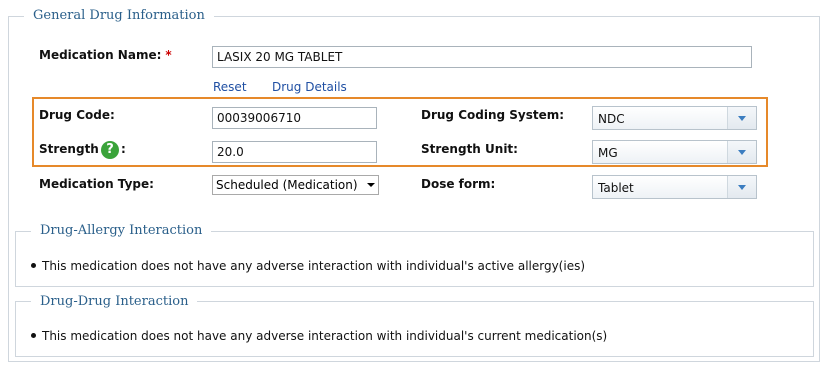 This screenshot has width=821, height=369. Describe the element at coordinates (230, 87) in the screenshot. I see `reset-link: Reset` at that location.